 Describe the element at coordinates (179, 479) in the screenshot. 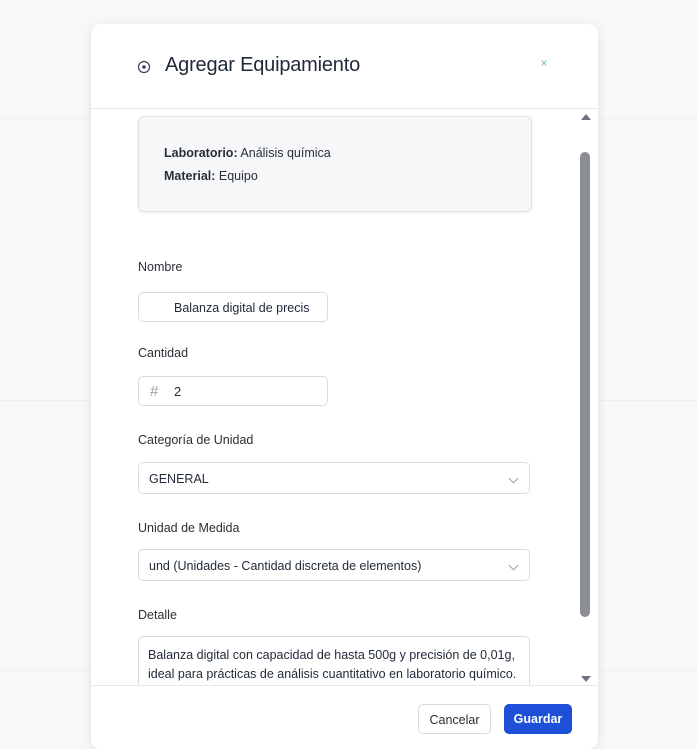

I see `categoria-value: GENERAL` at that location.